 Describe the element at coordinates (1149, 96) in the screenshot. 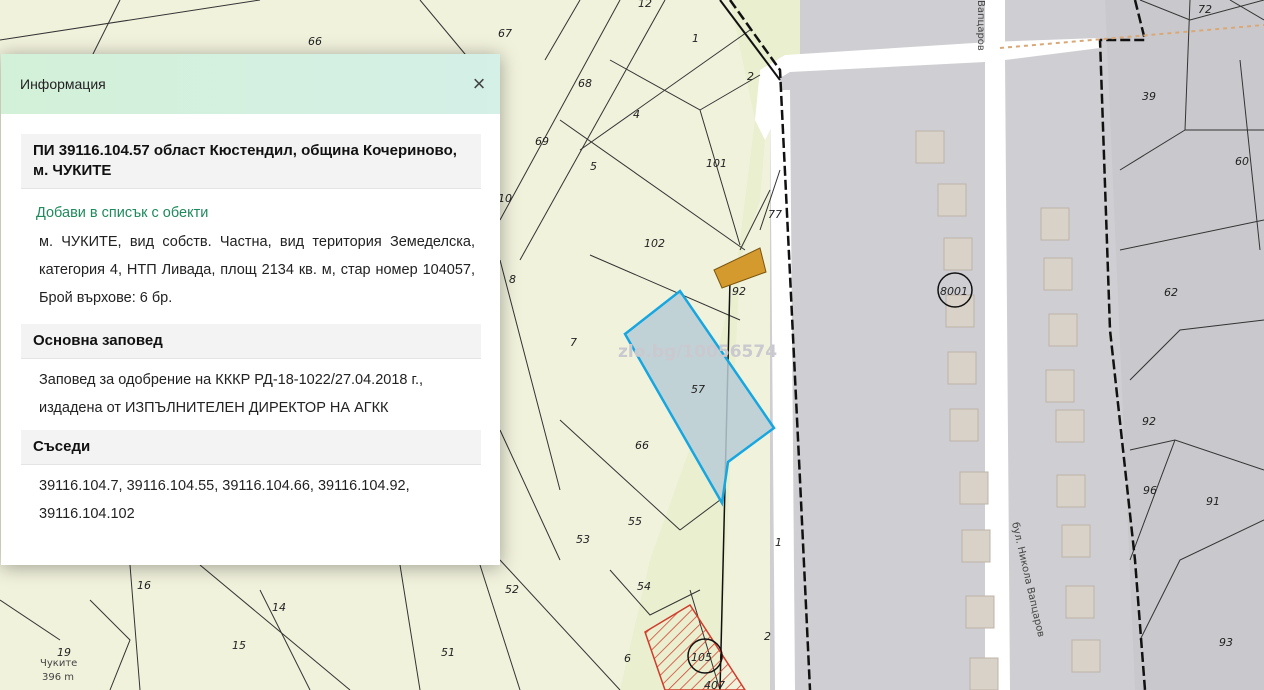

I see `parcel-label: 39` at that location.